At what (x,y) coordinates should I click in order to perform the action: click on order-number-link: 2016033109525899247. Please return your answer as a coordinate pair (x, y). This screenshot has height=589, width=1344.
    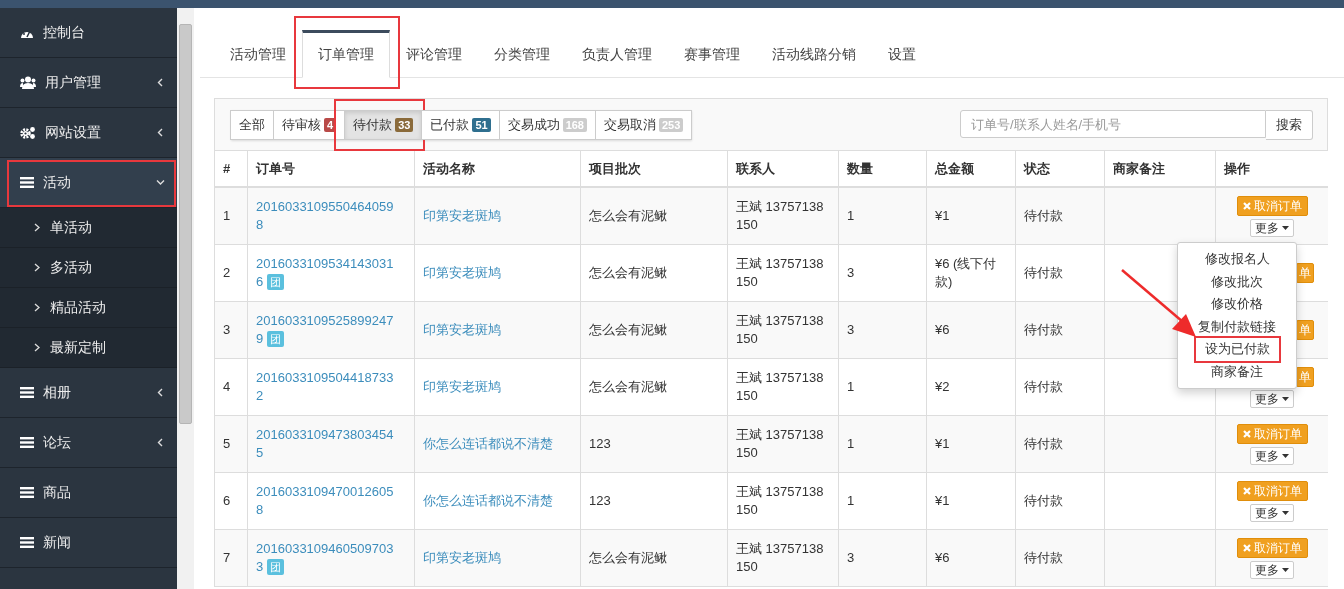
    Looking at the image, I should click on (325, 320).